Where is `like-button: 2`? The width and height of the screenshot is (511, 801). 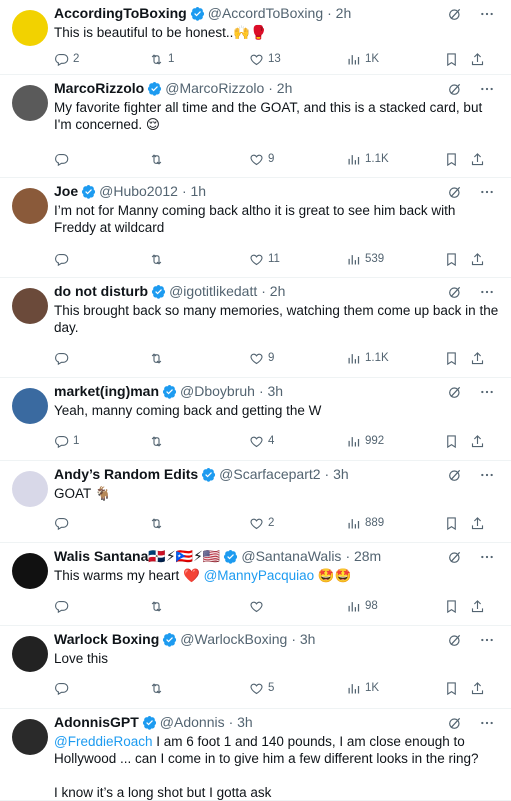
like-button: 2 is located at coordinates (261, 523).